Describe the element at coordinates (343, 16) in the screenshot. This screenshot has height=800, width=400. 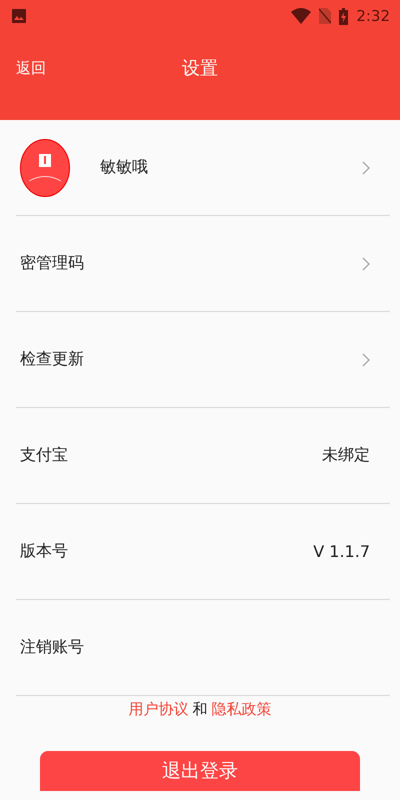
I see `battery-icon` at that location.